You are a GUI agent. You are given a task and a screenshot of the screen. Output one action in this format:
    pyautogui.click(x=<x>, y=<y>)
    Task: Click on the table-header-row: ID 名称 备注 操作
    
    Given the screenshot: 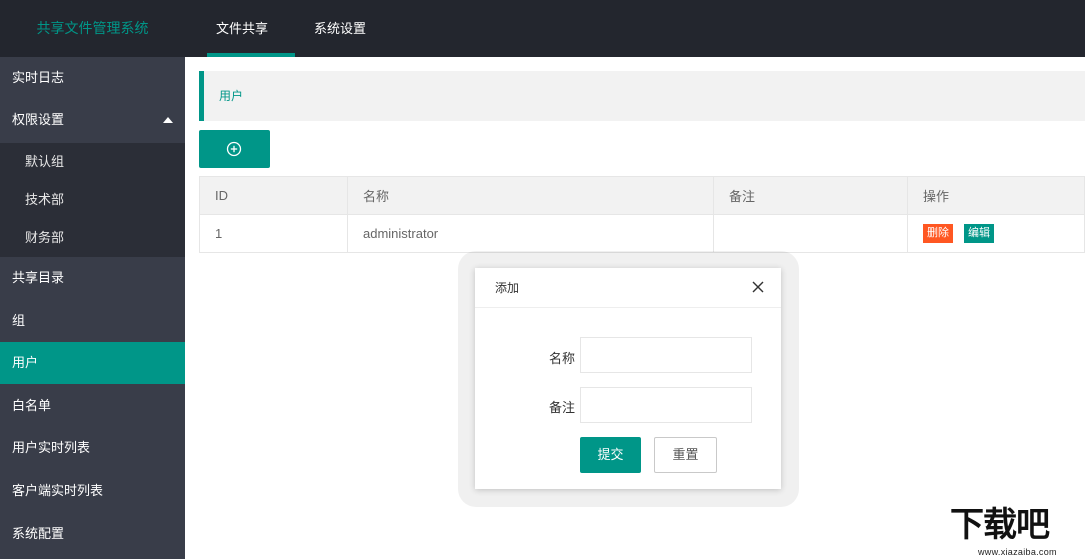 What is the action you would take?
    pyautogui.click(x=642, y=195)
    